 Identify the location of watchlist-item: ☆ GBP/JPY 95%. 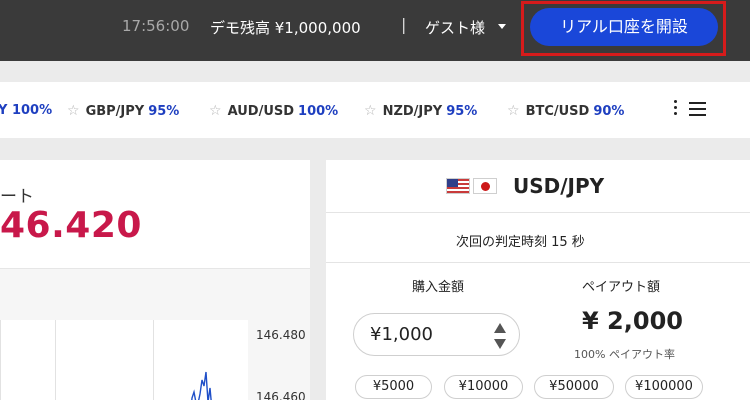
(123, 111).